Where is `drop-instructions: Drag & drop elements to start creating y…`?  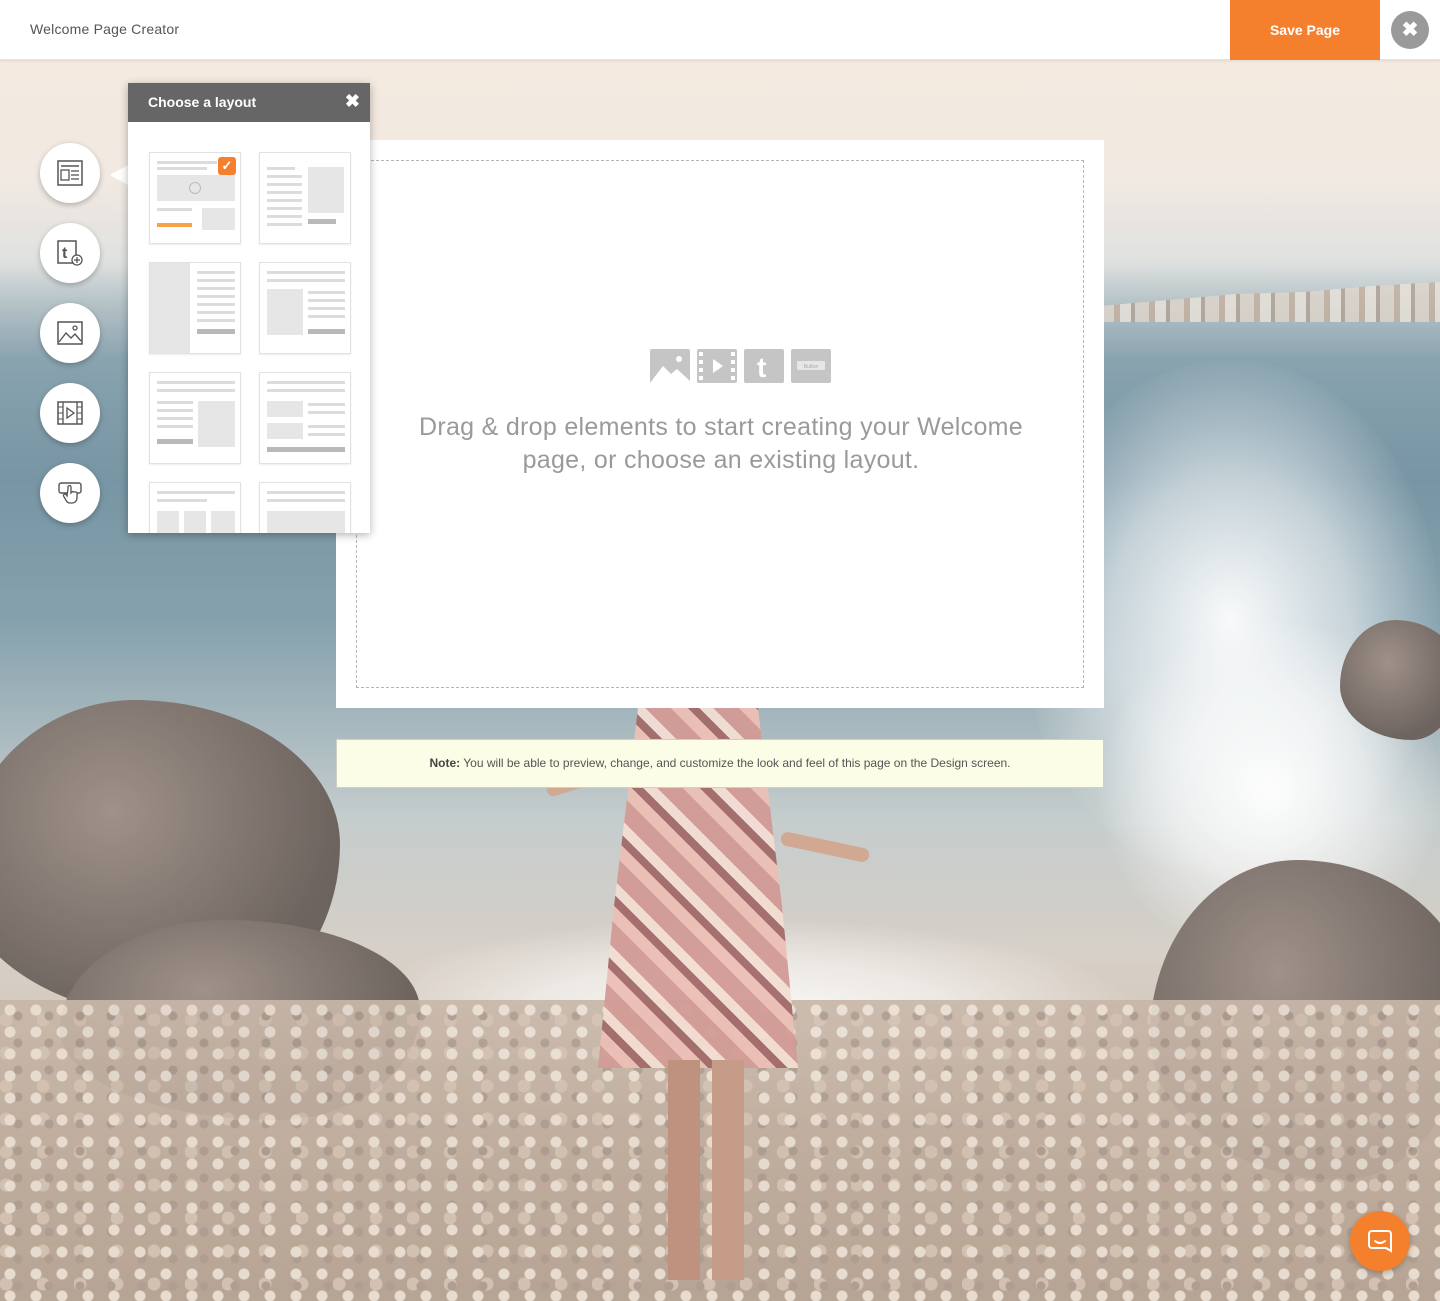 drop-instructions: Drag & drop elements to start creating y… is located at coordinates (721, 443).